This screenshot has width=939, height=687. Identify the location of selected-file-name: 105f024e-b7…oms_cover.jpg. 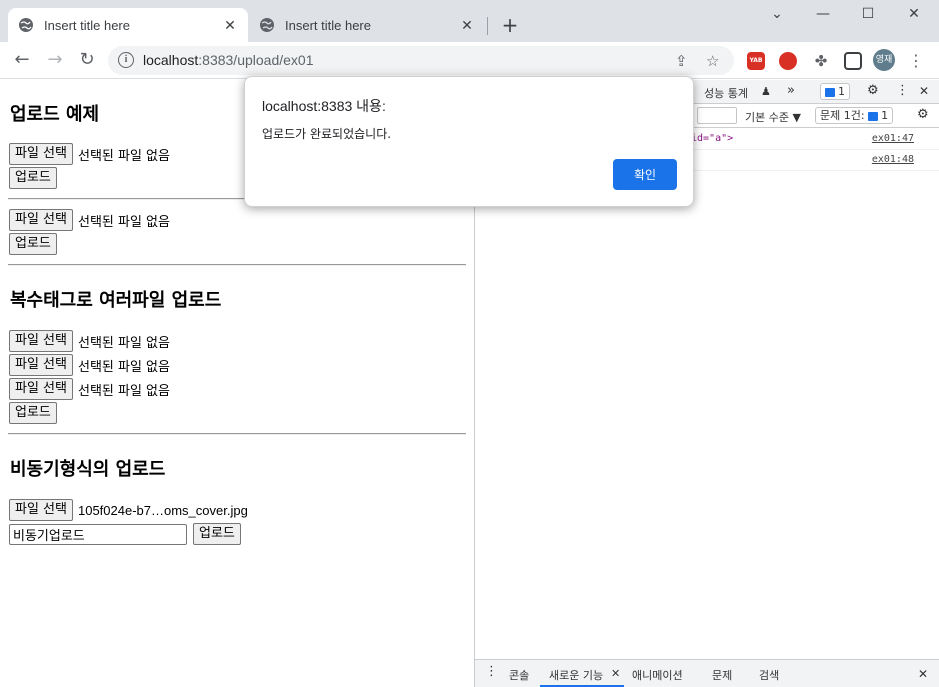
(162, 510).